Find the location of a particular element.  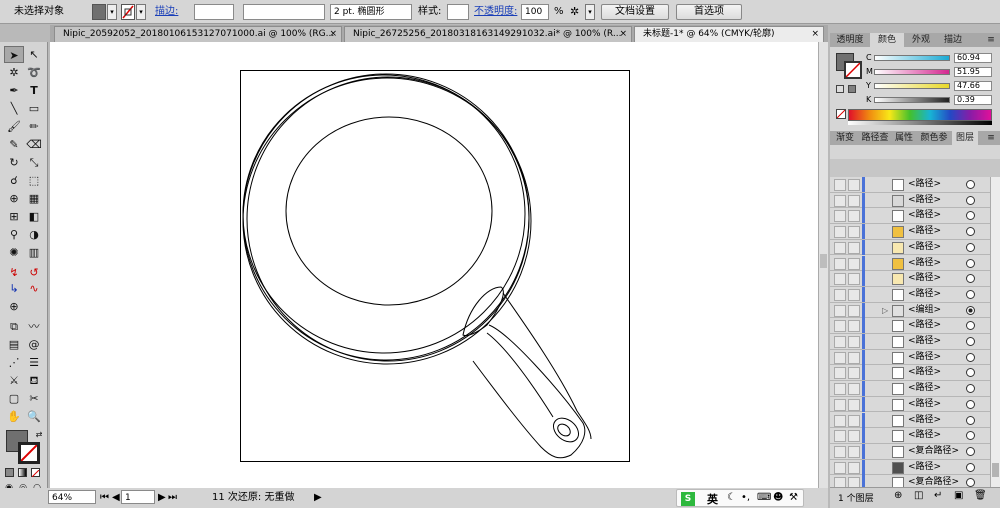

ime-mode: 英 is located at coordinates (712, 499).